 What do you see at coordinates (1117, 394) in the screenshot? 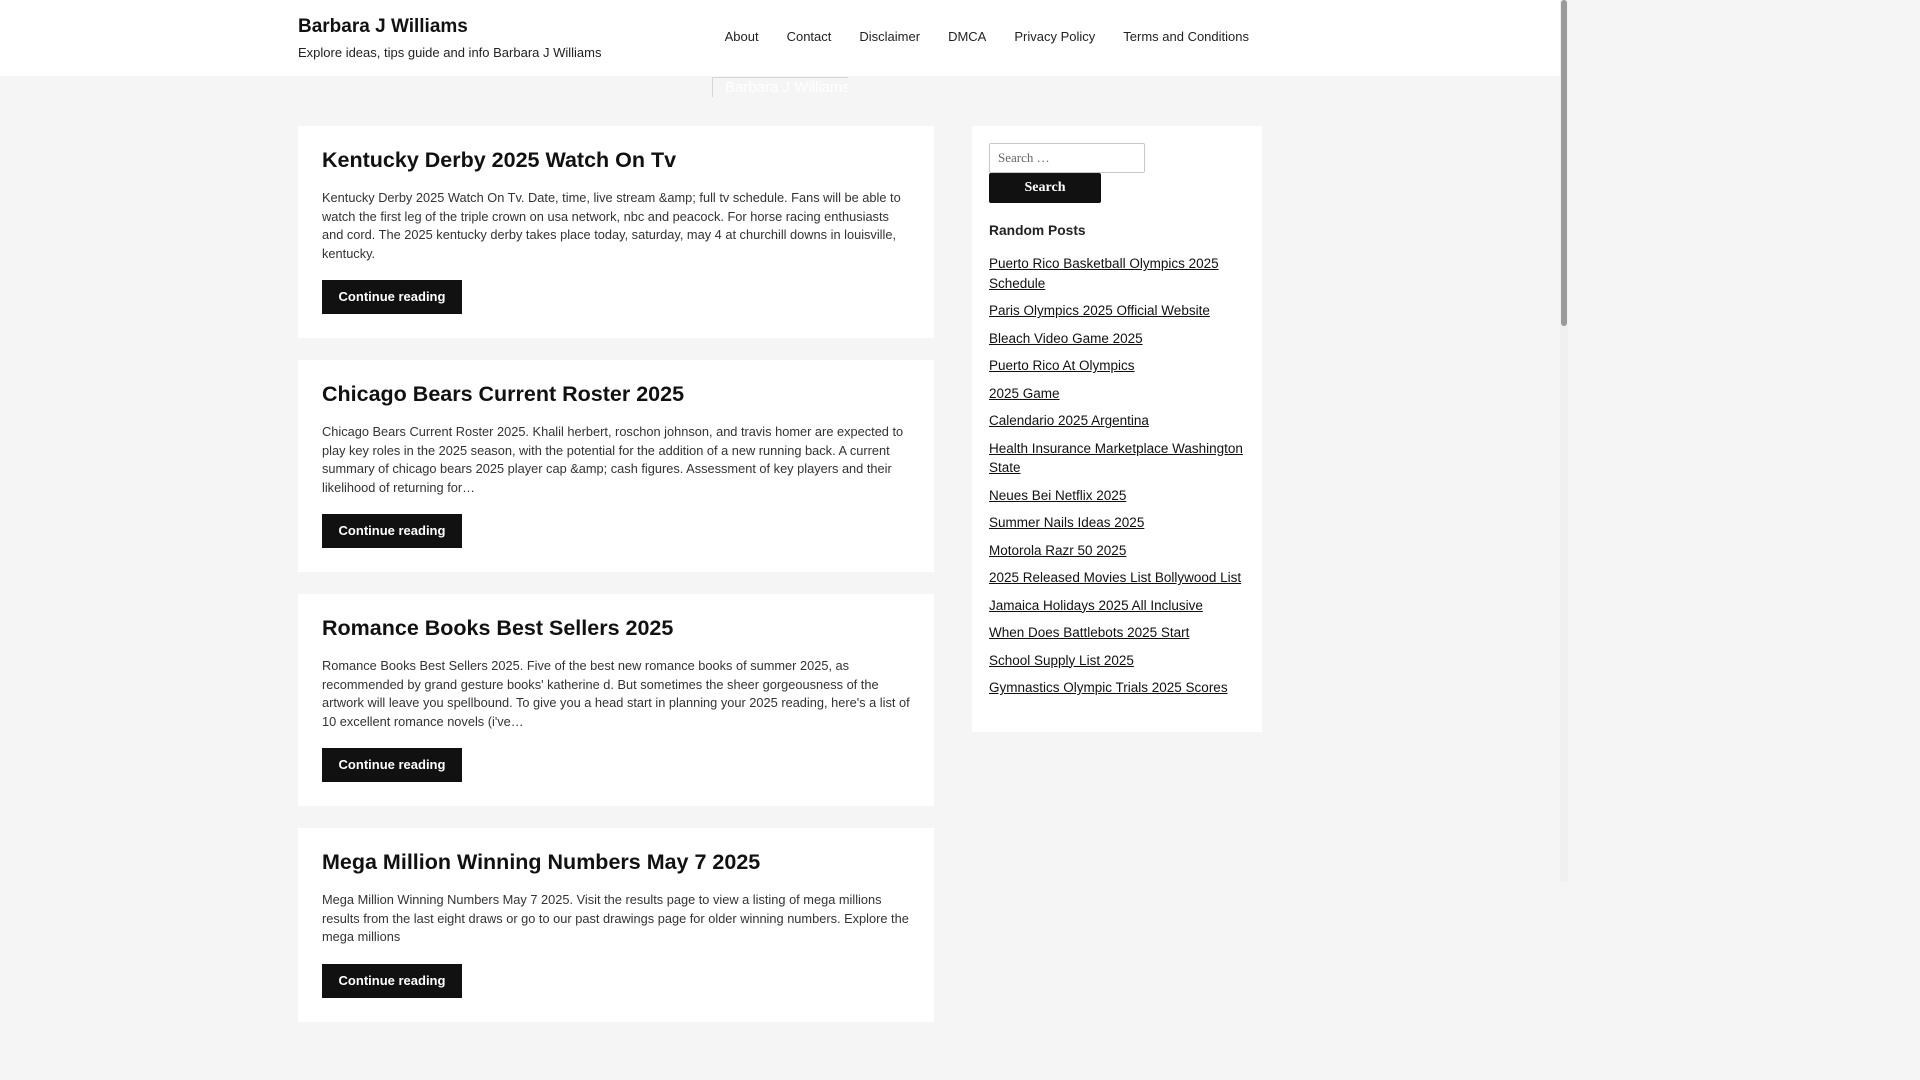
I see `list-item: 2025 Game` at bounding box center [1117, 394].